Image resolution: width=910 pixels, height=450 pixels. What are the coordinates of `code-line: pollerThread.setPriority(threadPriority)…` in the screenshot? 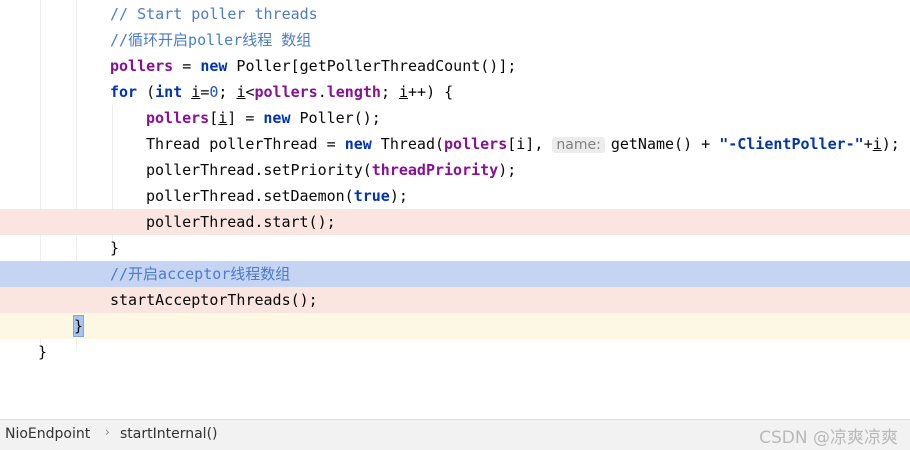 It's located at (455, 170).